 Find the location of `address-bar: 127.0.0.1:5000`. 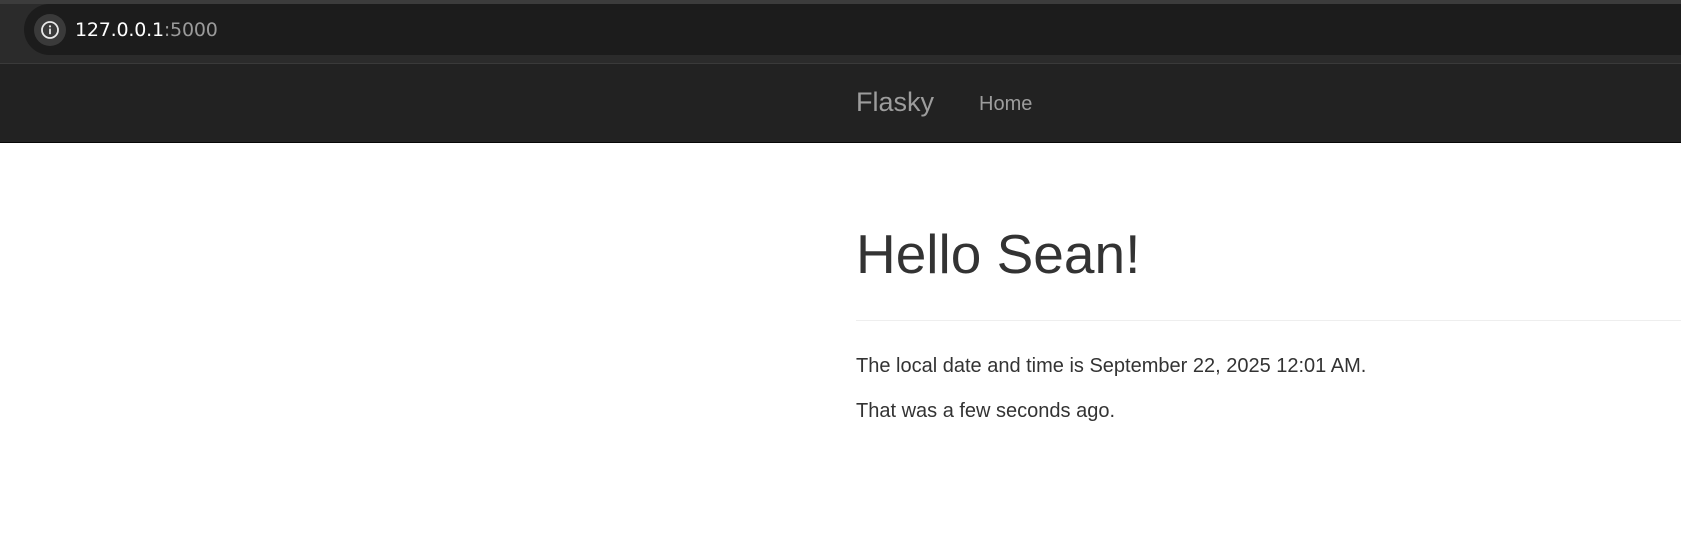

address-bar: 127.0.0.1:5000 is located at coordinates (852, 29).